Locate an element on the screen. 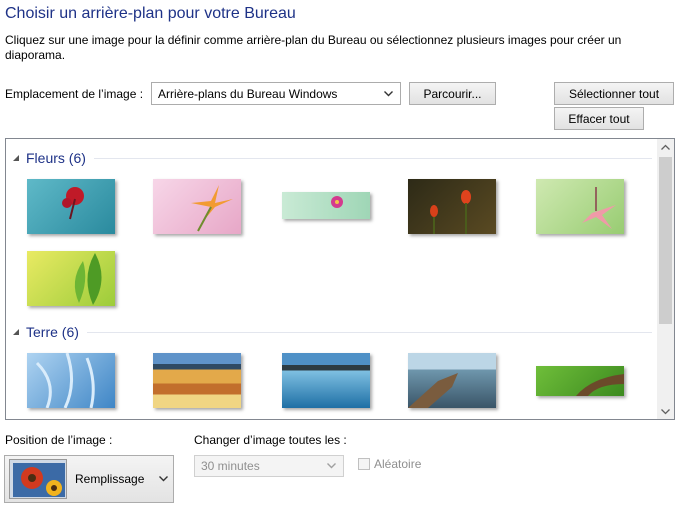 The height and width of the screenshot is (509, 683). wallpaper-thumb-rocky-coast is located at coordinates (452, 380).